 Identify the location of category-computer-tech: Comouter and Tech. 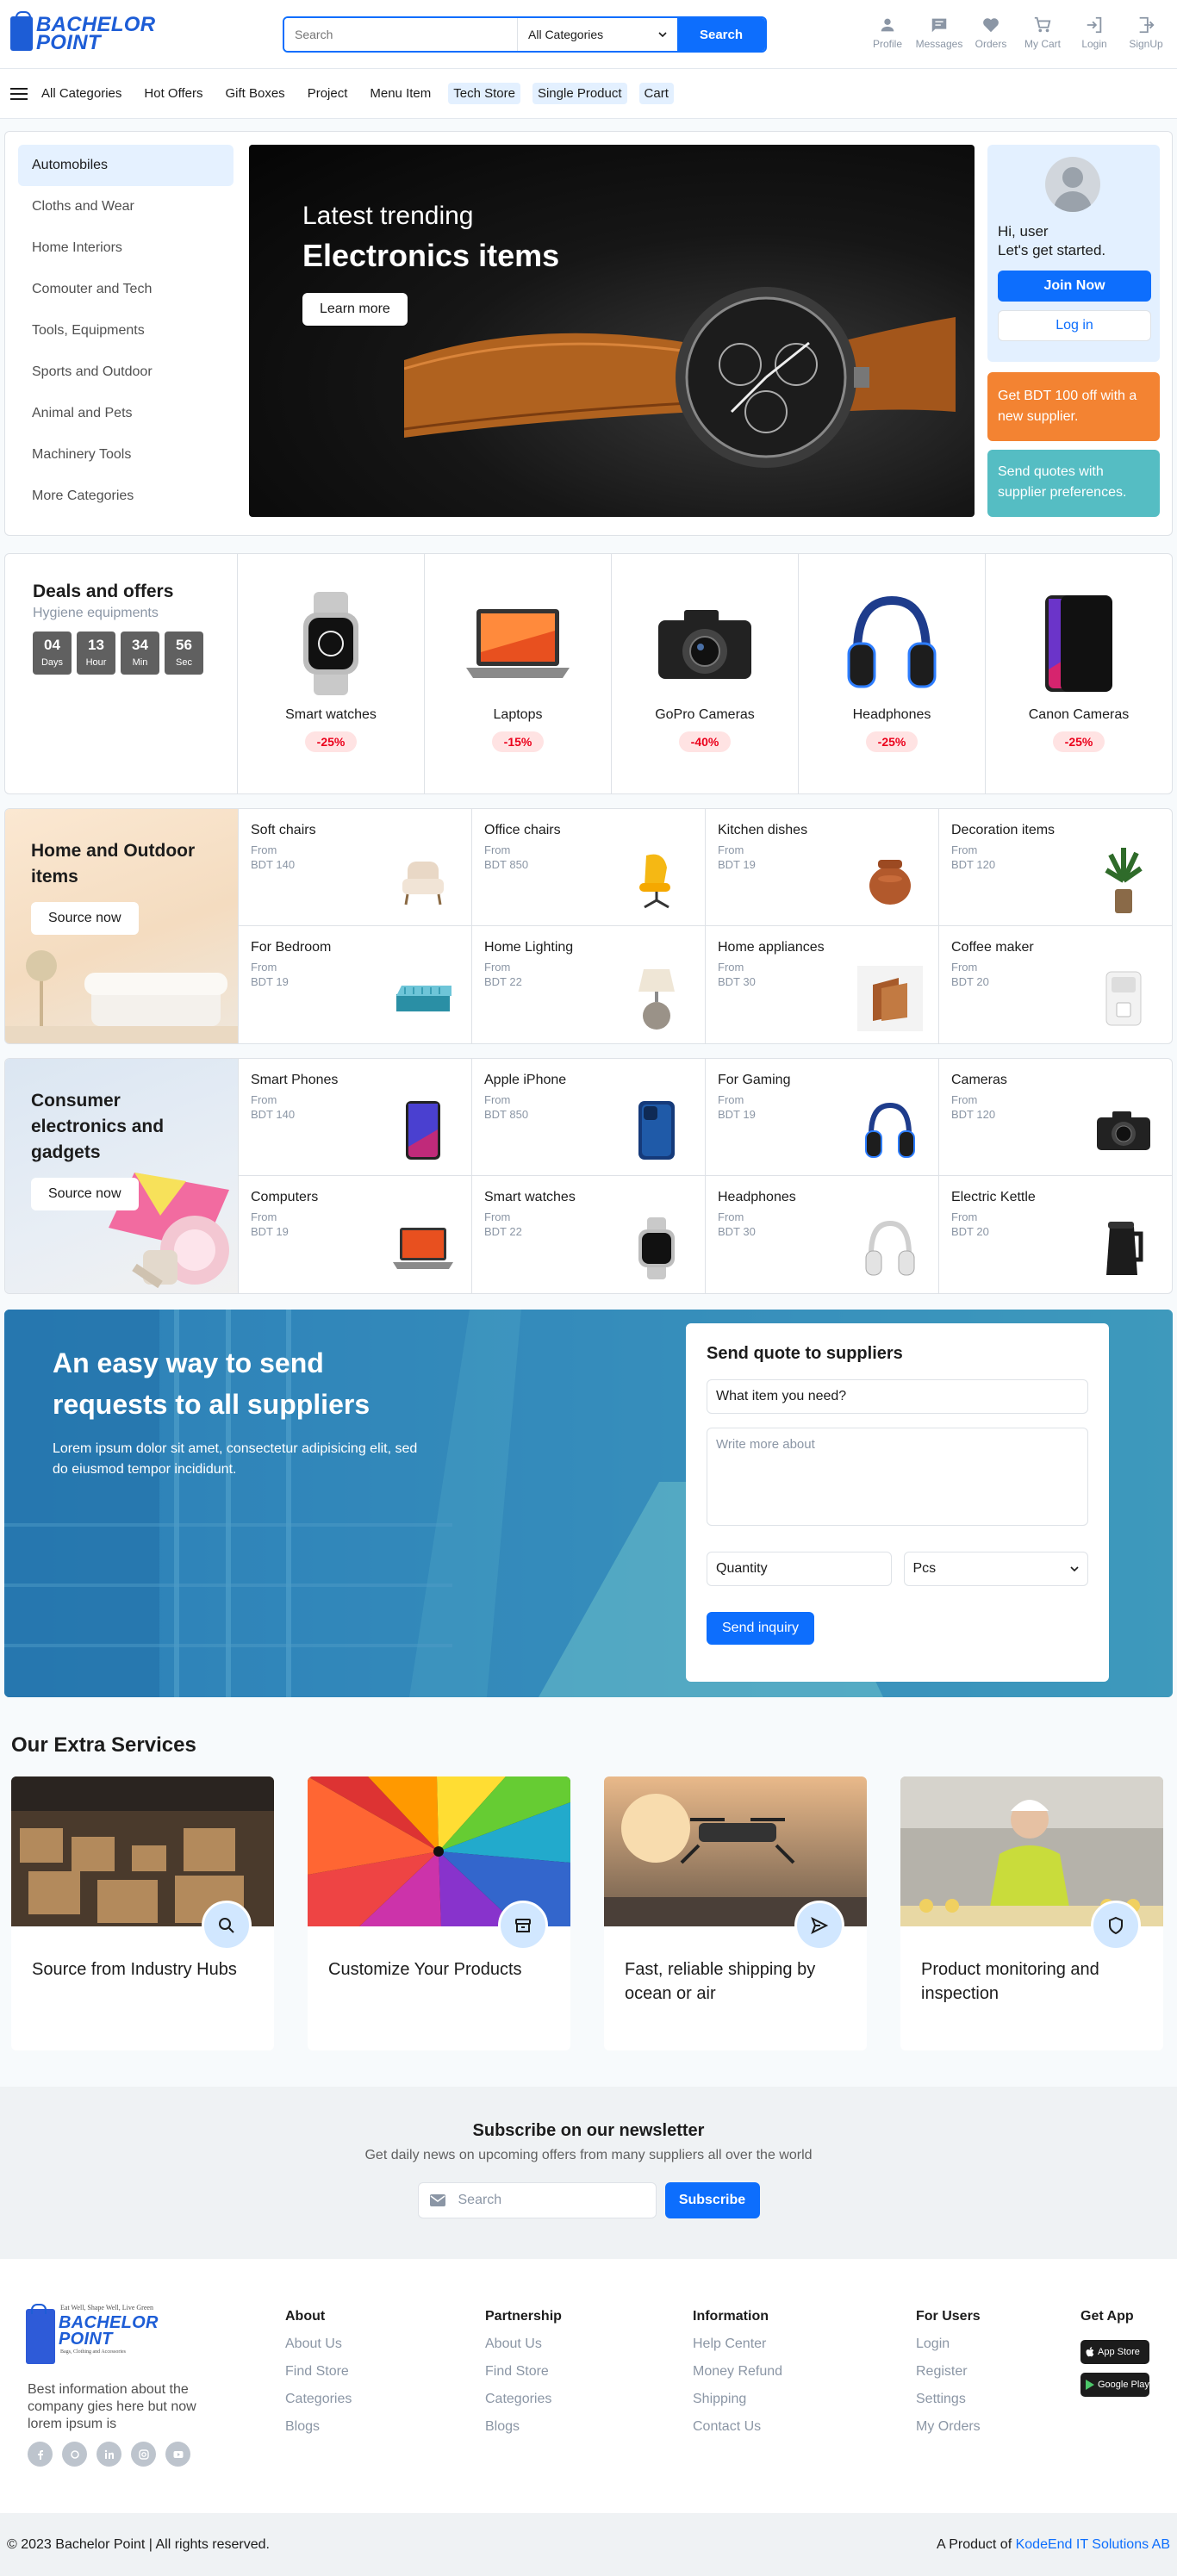
(126, 289).